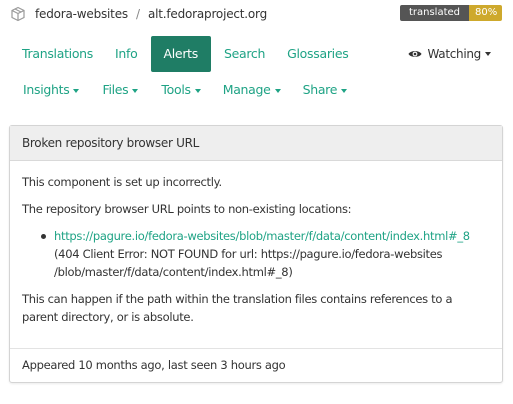 This screenshot has width=513, height=404. What do you see at coordinates (415, 54) in the screenshot?
I see `eye-icon` at bounding box center [415, 54].